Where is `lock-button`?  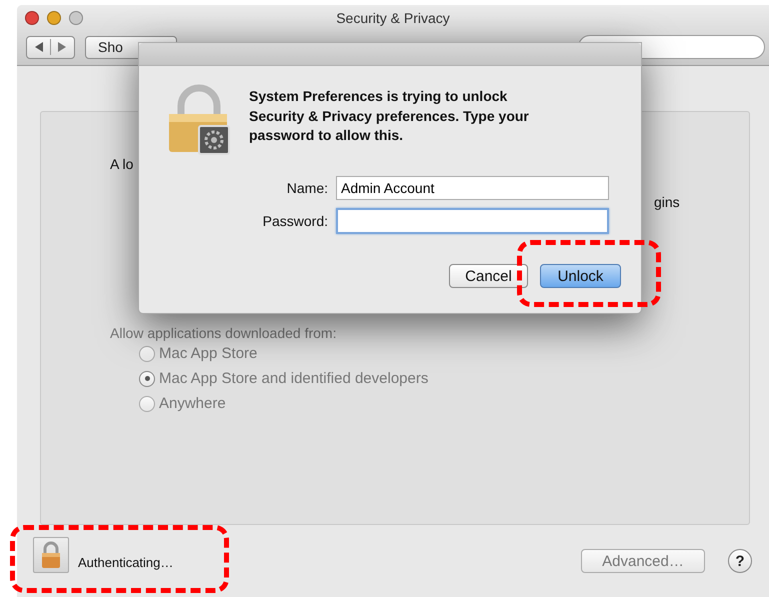
lock-button is located at coordinates (51, 555).